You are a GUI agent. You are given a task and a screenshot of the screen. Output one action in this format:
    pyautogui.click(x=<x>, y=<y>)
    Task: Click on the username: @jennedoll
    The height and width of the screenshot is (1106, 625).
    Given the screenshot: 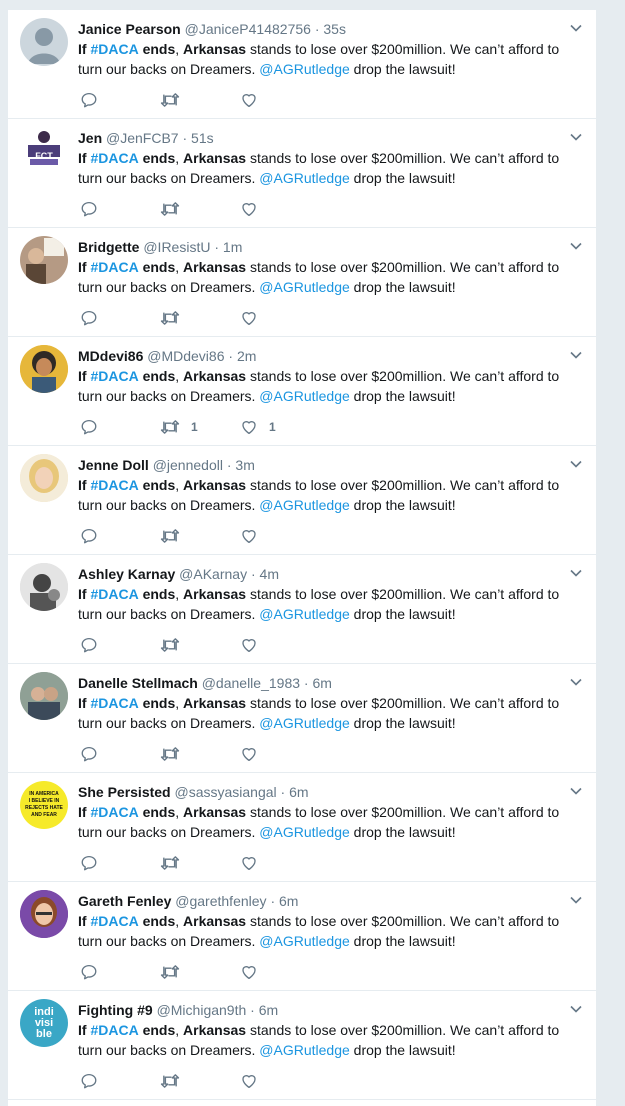 What is the action you would take?
    pyautogui.click(x=188, y=465)
    